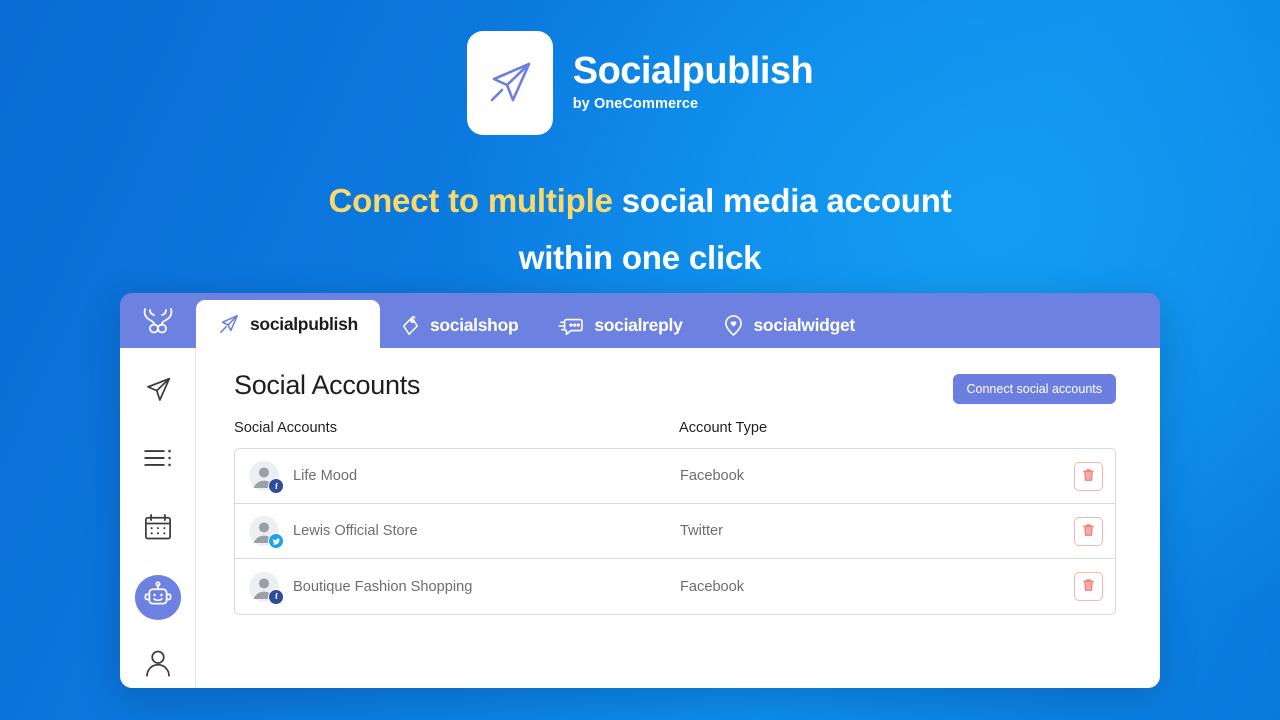 This screenshot has width=1280, height=720. I want to click on connect-social-accounts-button: Connect social accounts, so click(1034, 389).